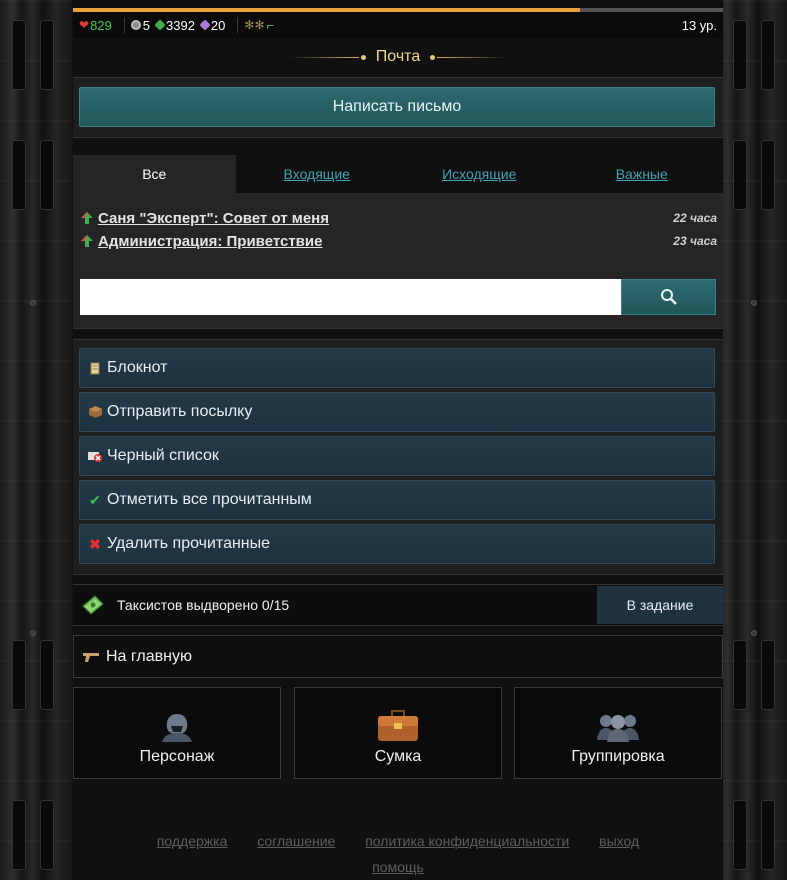 This screenshot has height=880, width=787. I want to click on mark-all-read-button: ✔ Отметить все прочитанным, so click(397, 500).